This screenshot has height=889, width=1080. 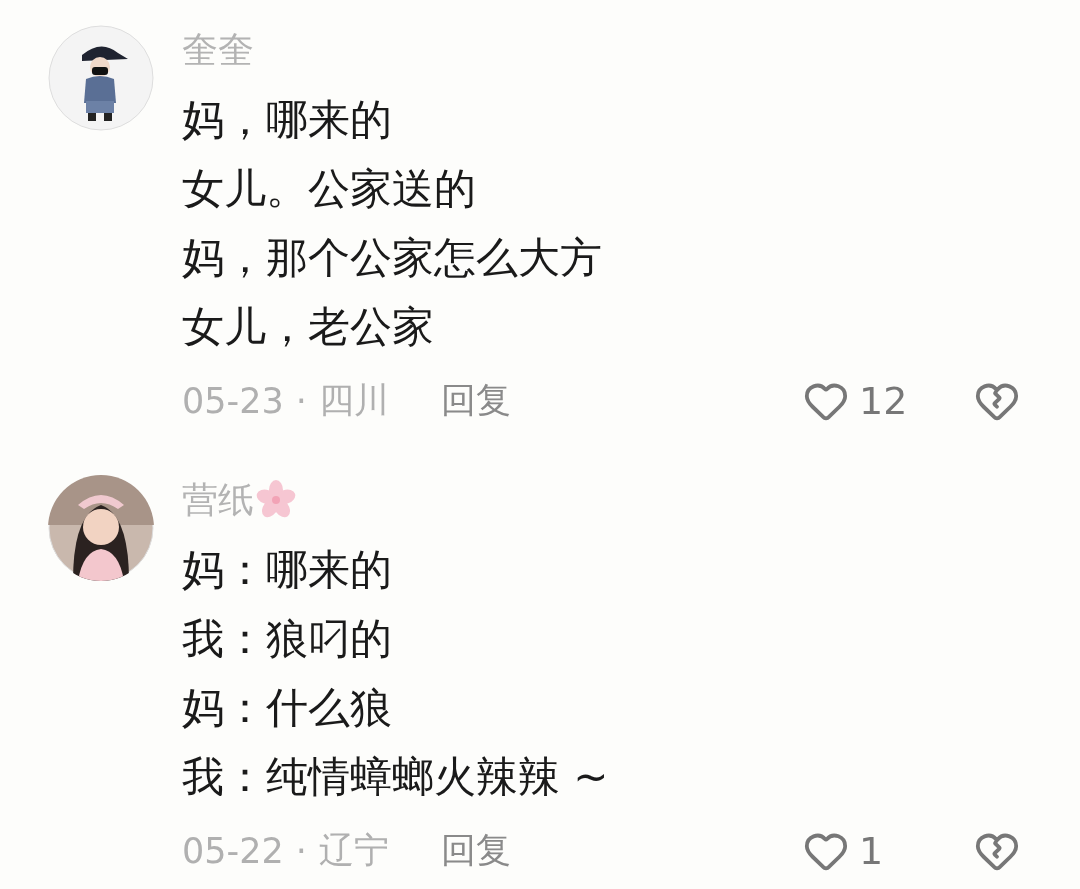 What do you see at coordinates (353, 400) in the screenshot?
I see `comment-location: 四川` at bounding box center [353, 400].